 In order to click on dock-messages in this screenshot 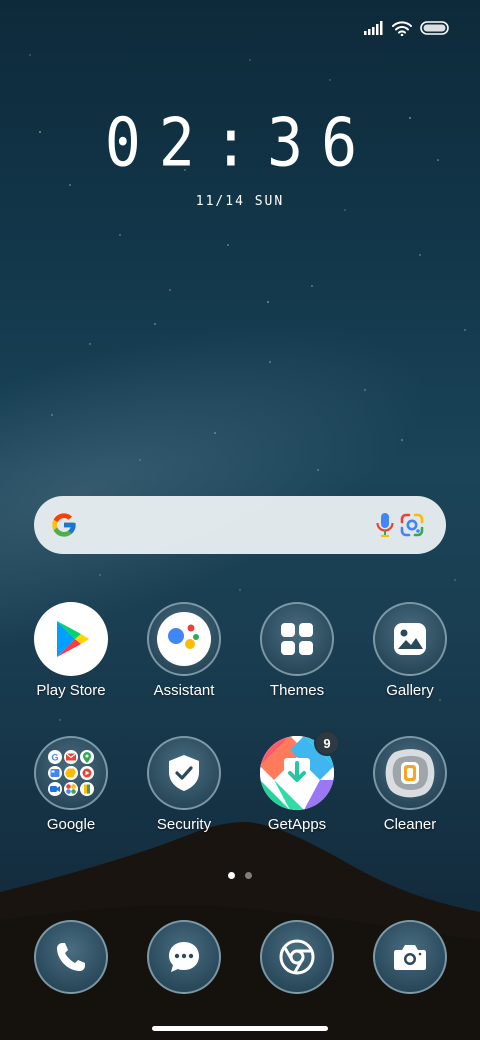, I will do `click(185, 958)`.